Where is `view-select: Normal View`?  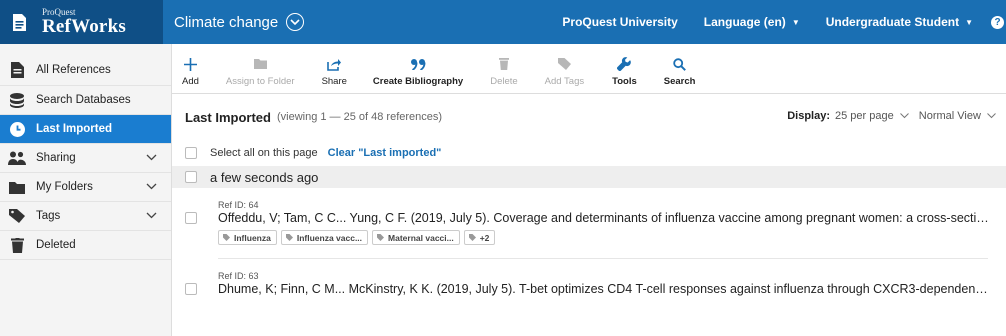 view-select: Normal View is located at coordinates (957, 116).